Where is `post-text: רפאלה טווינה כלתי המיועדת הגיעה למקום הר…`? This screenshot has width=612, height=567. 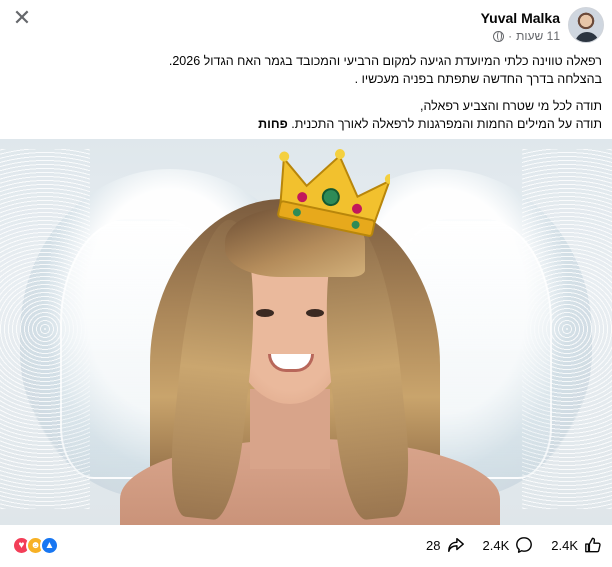
post-text: רפאלה טווינה כלתי המיועדת הגיעה למקום הר… is located at coordinates (306, 92).